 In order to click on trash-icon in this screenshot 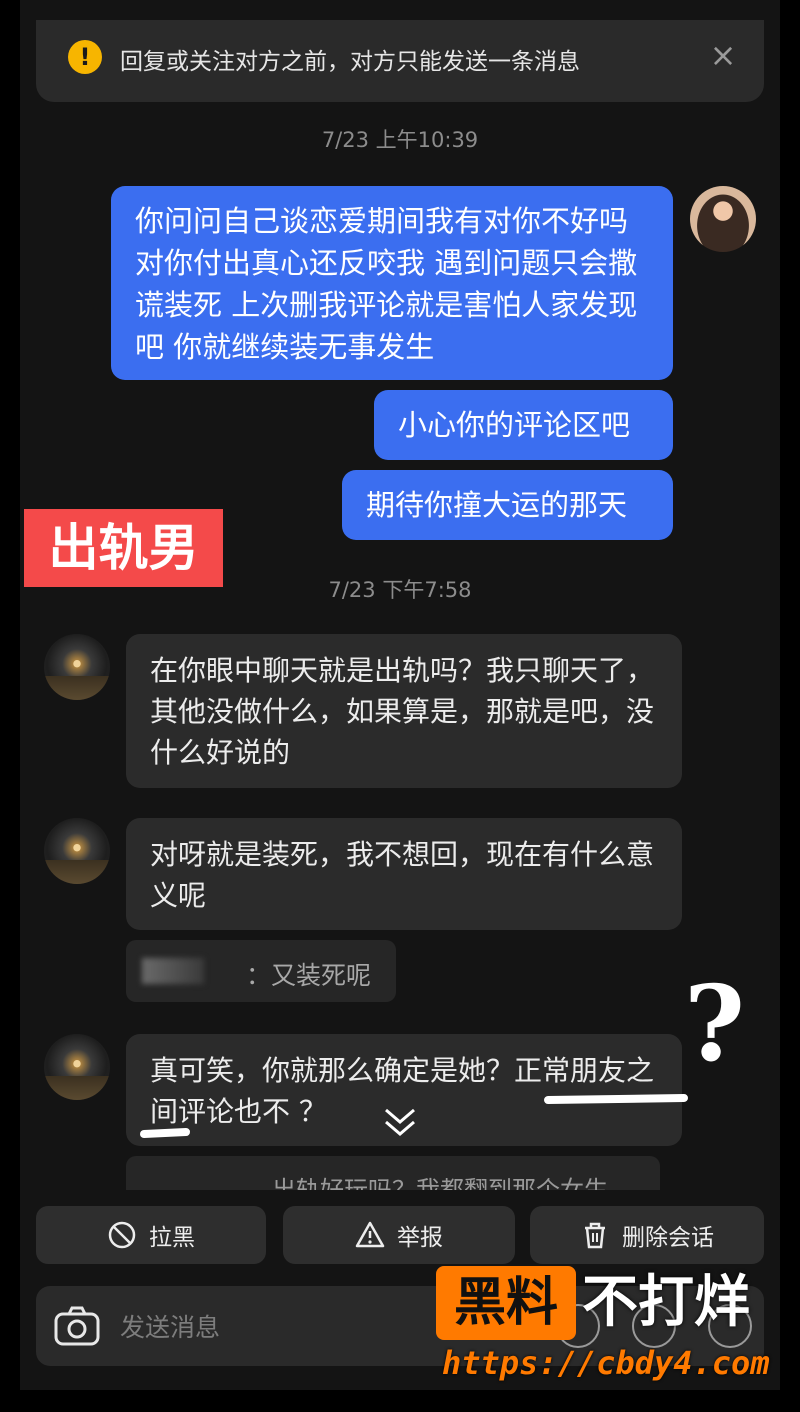, I will do `click(595, 1235)`.